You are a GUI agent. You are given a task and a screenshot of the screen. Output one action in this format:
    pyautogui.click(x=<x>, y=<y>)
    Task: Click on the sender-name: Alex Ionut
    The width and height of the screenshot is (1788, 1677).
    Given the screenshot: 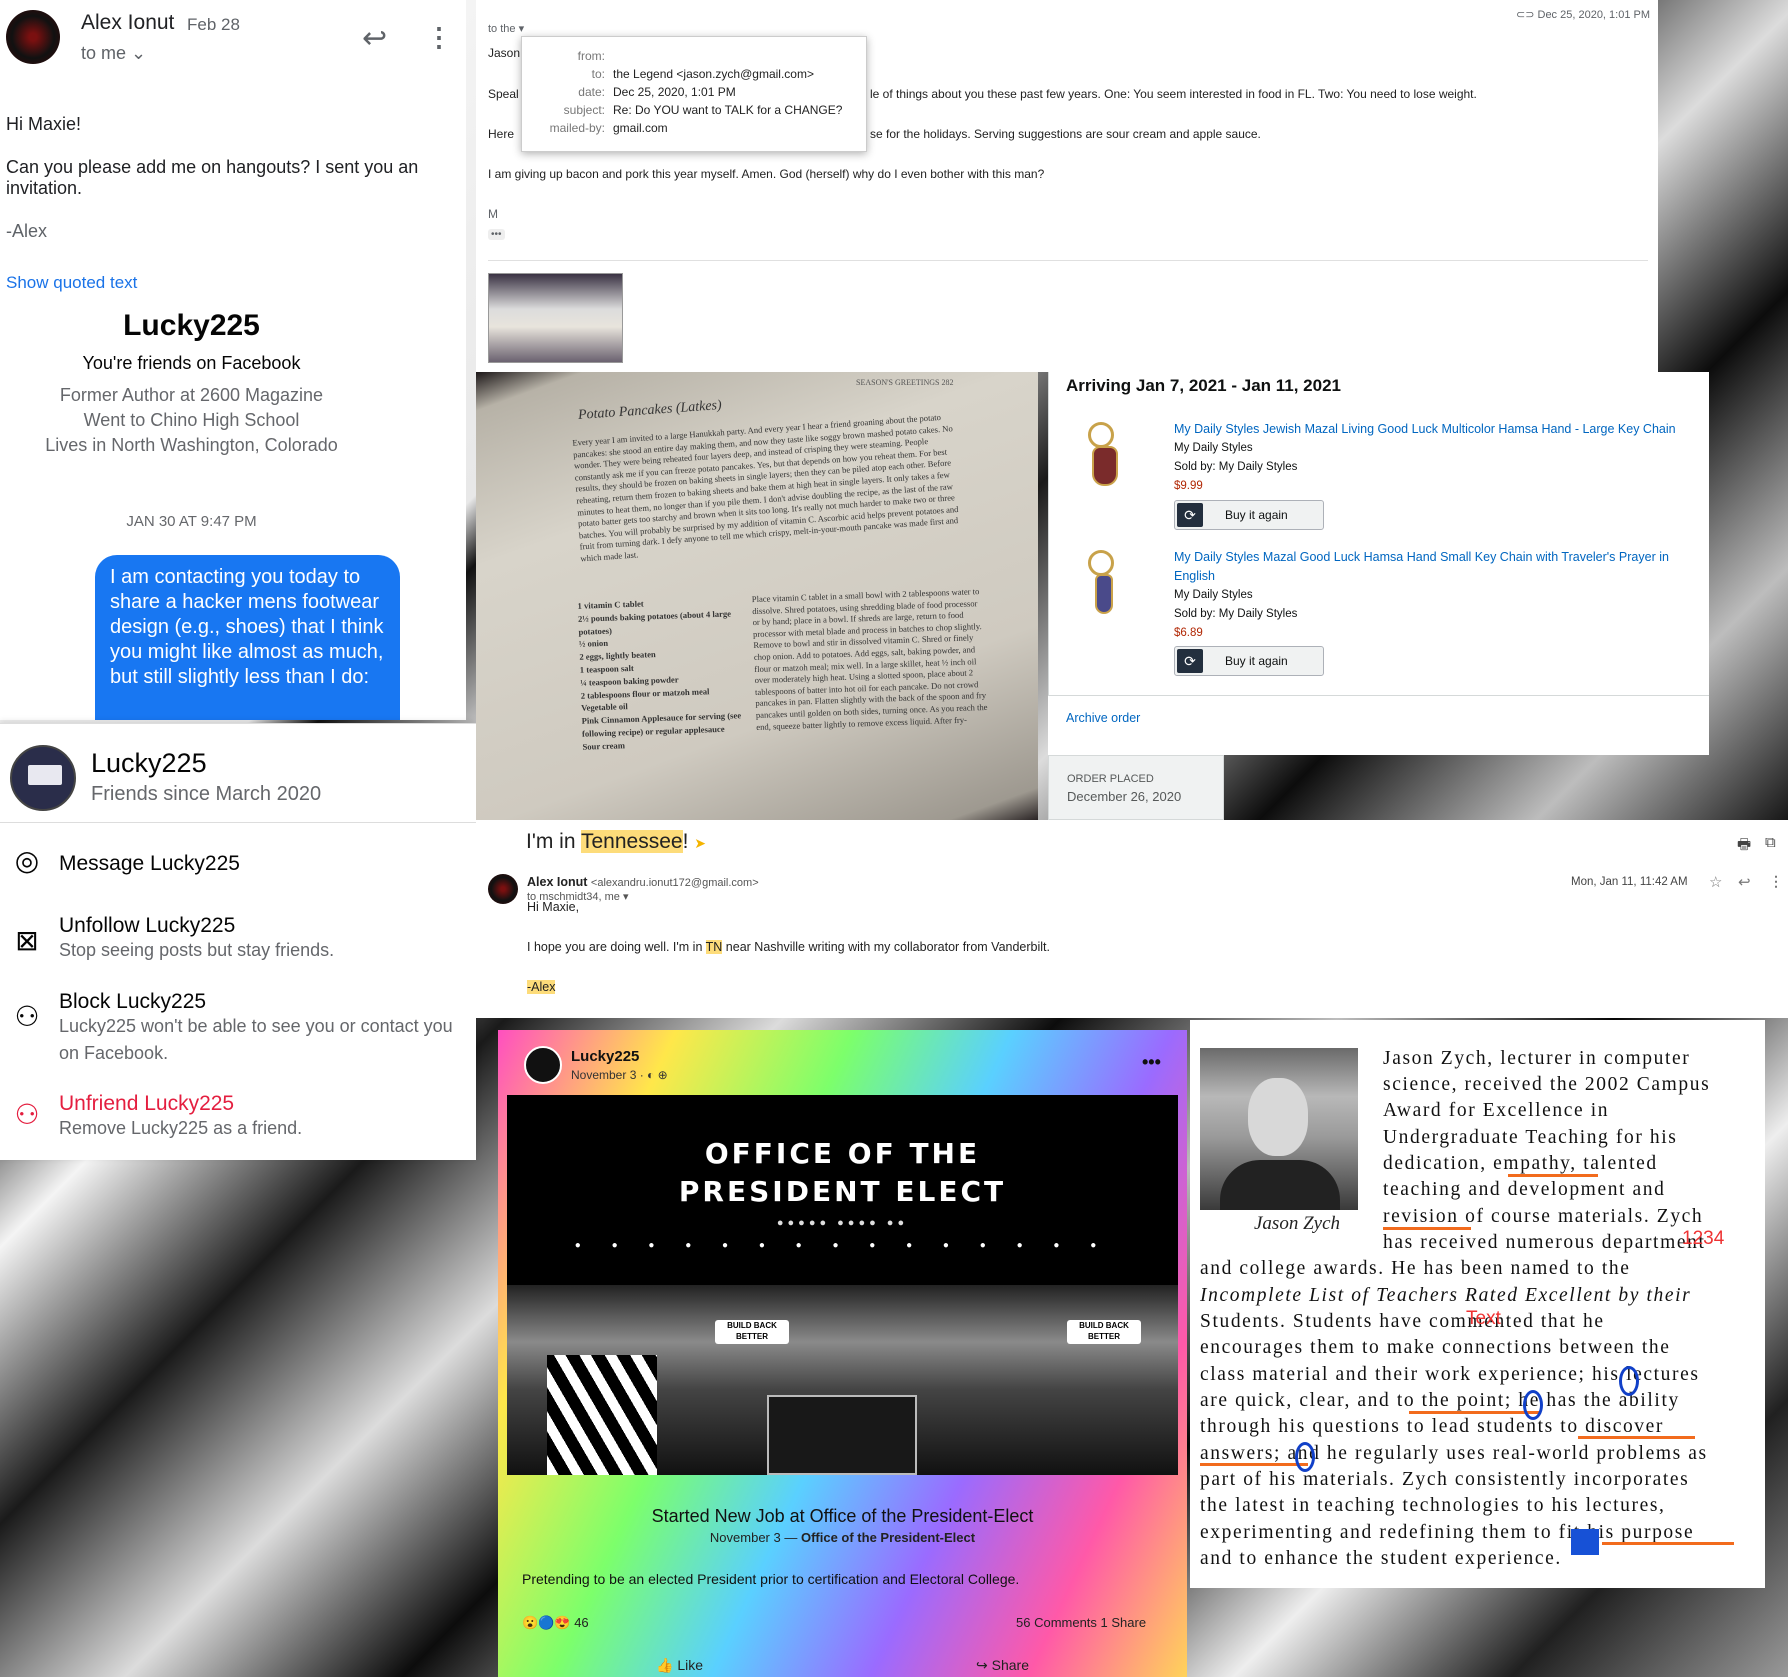 What is the action you would take?
    pyautogui.click(x=128, y=22)
    